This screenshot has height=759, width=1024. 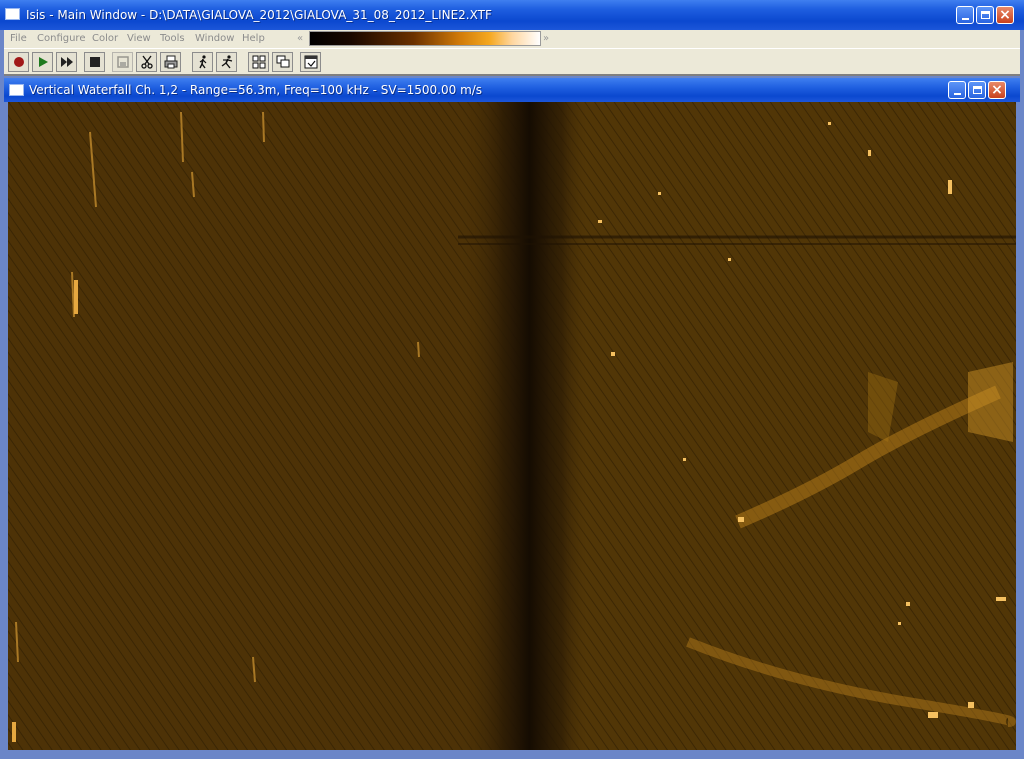 I want to click on print-button, so click(x=170, y=62).